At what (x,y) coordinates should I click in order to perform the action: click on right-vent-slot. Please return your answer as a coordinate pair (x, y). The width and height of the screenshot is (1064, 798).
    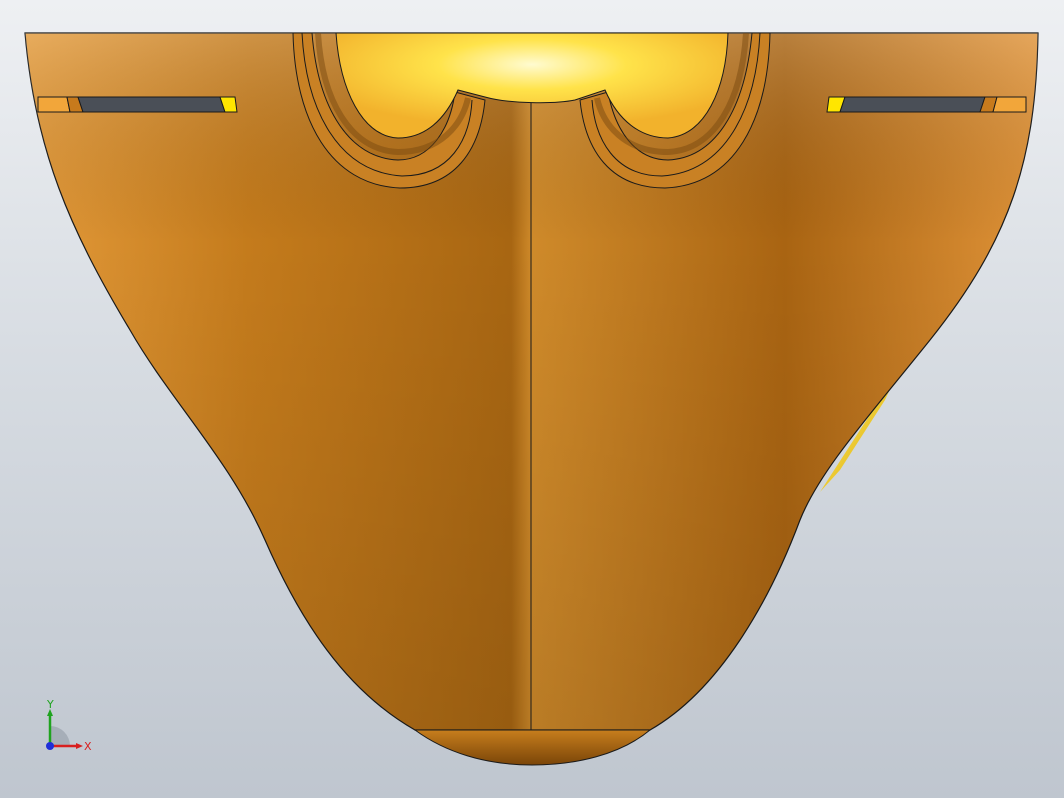
    Looking at the image, I should click on (926, 104).